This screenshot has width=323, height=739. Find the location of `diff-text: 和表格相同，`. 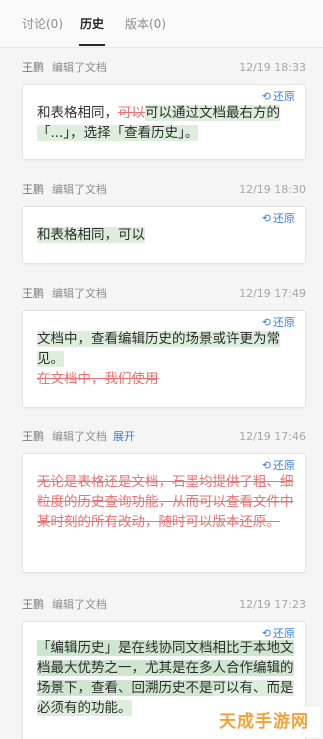

diff-text: 和表格相同， is located at coordinates (77, 113).